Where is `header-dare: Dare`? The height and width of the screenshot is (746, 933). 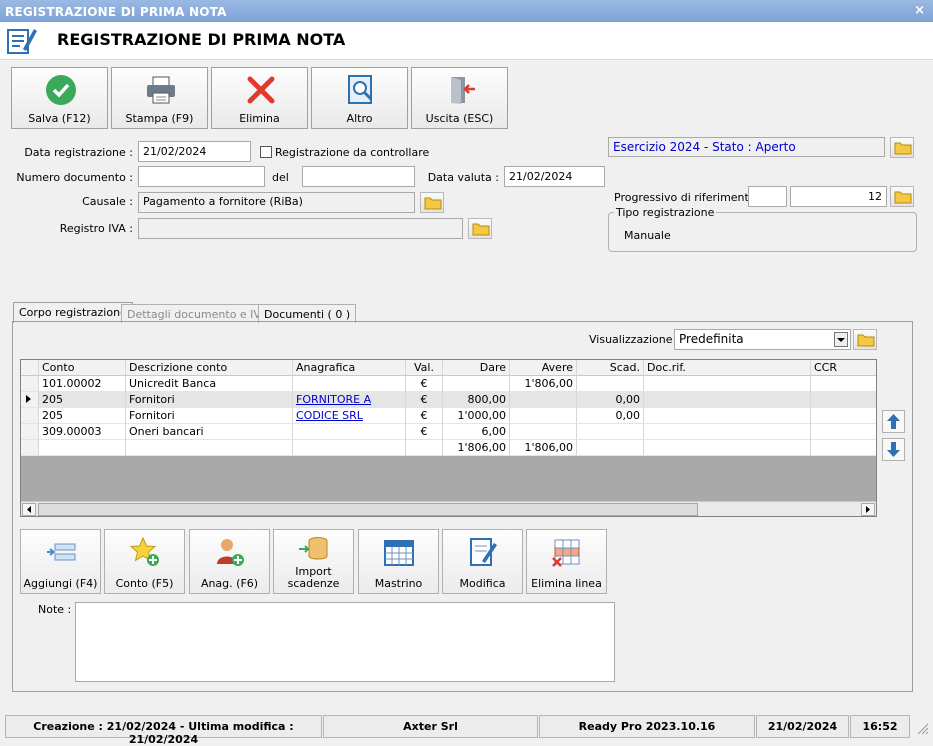 header-dare: Dare is located at coordinates (476, 368).